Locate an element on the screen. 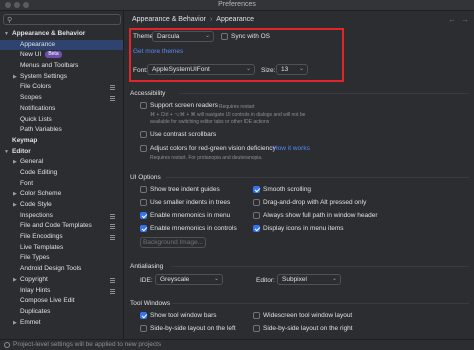  full-path-checkbox is located at coordinates (256, 215).